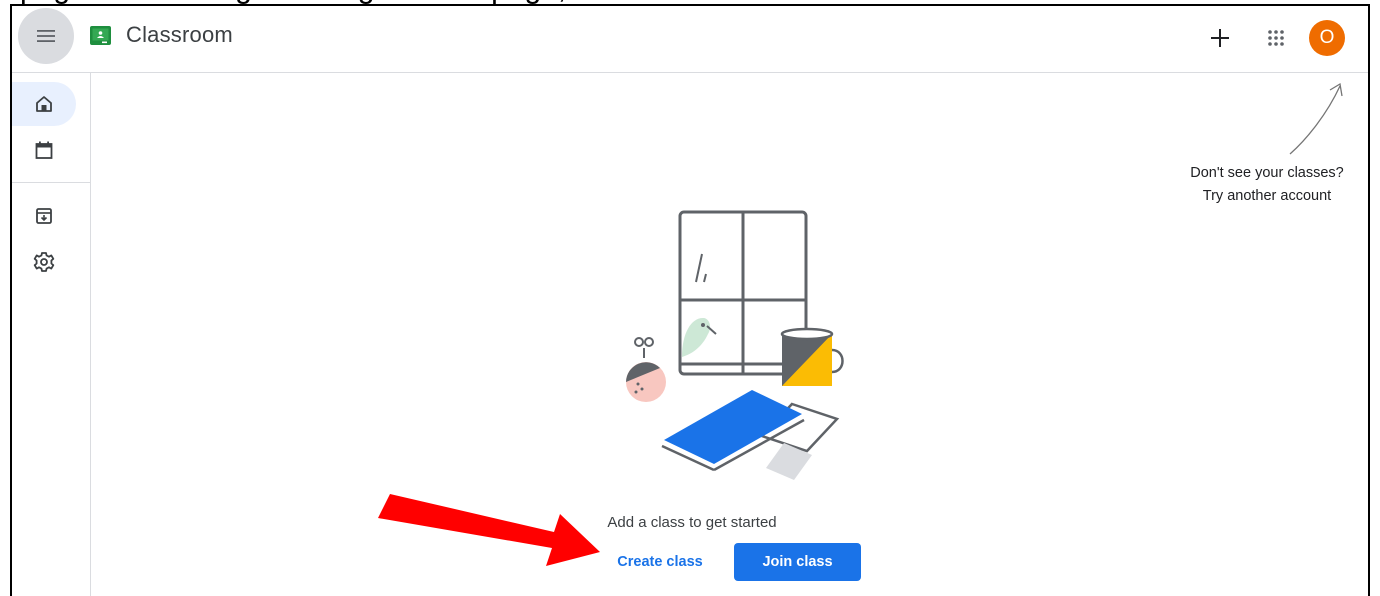  What do you see at coordinates (1265, 196) in the screenshot?
I see `try-another-account-link: Try another account` at bounding box center [1265, 196].